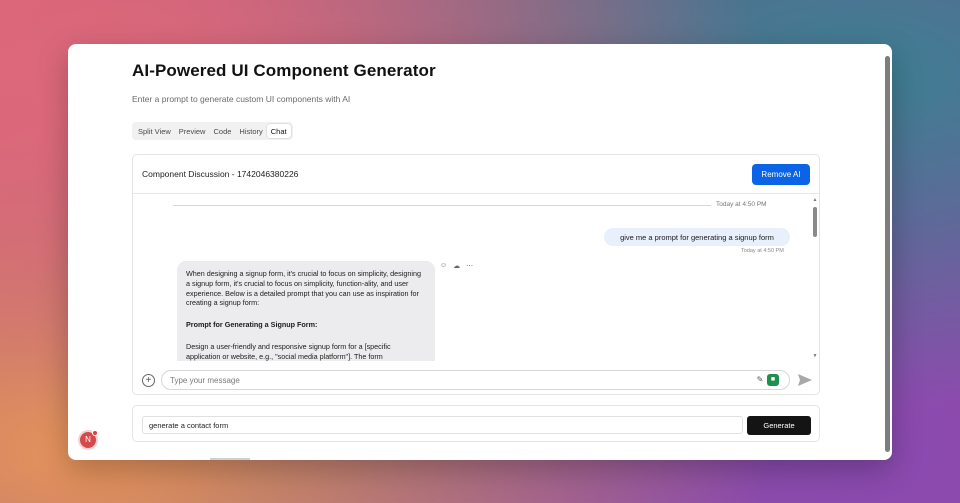 This screenshot has height=503, width=960. Describe the element at coordinates (815, 278) in the screenshot. I see `message-scrollbar: ▲ ▼` at that location.